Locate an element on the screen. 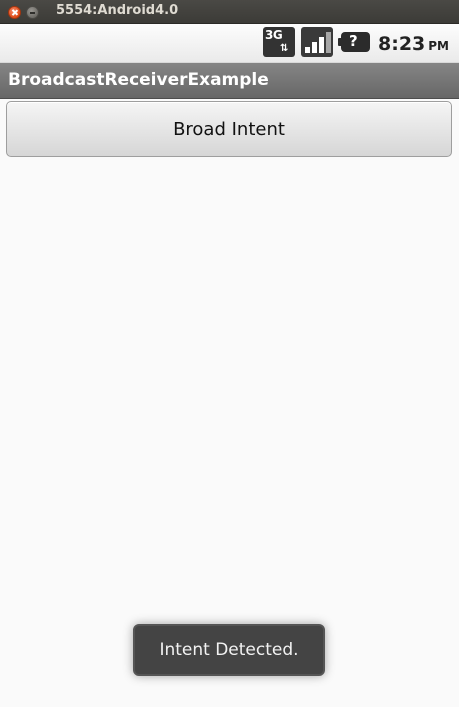 Image resolution: width=459 pixels, height=707 pixels. app-title-bar: BroadcastReceiverExample is located at coordinates (229, 81).